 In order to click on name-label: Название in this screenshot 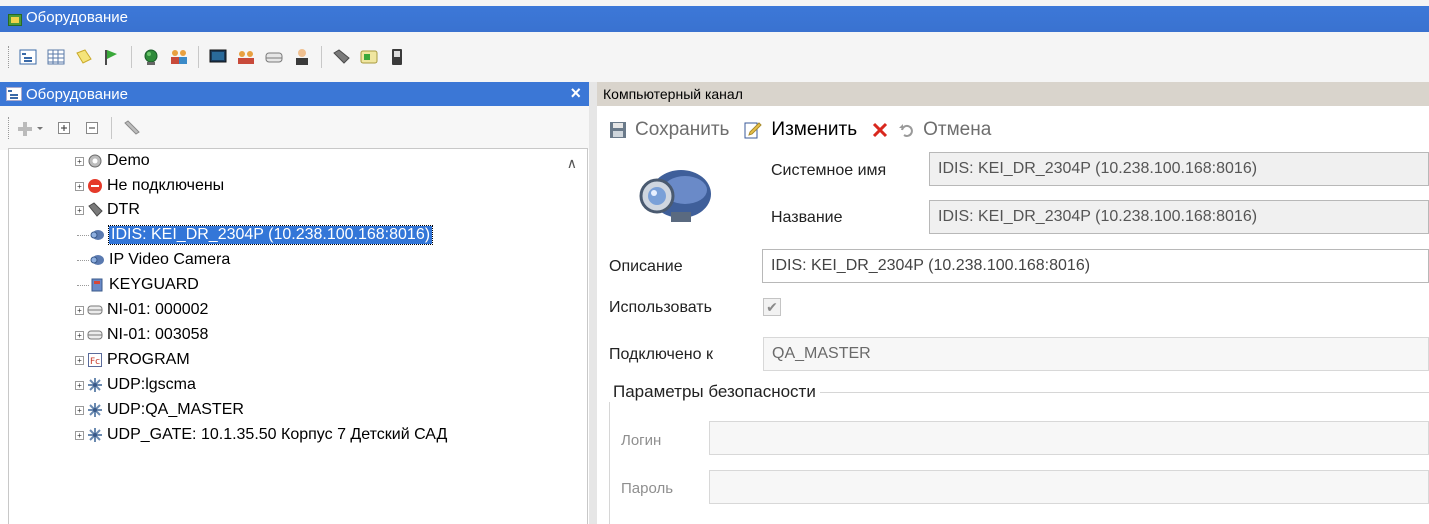, I will do `click(807, 217)`.